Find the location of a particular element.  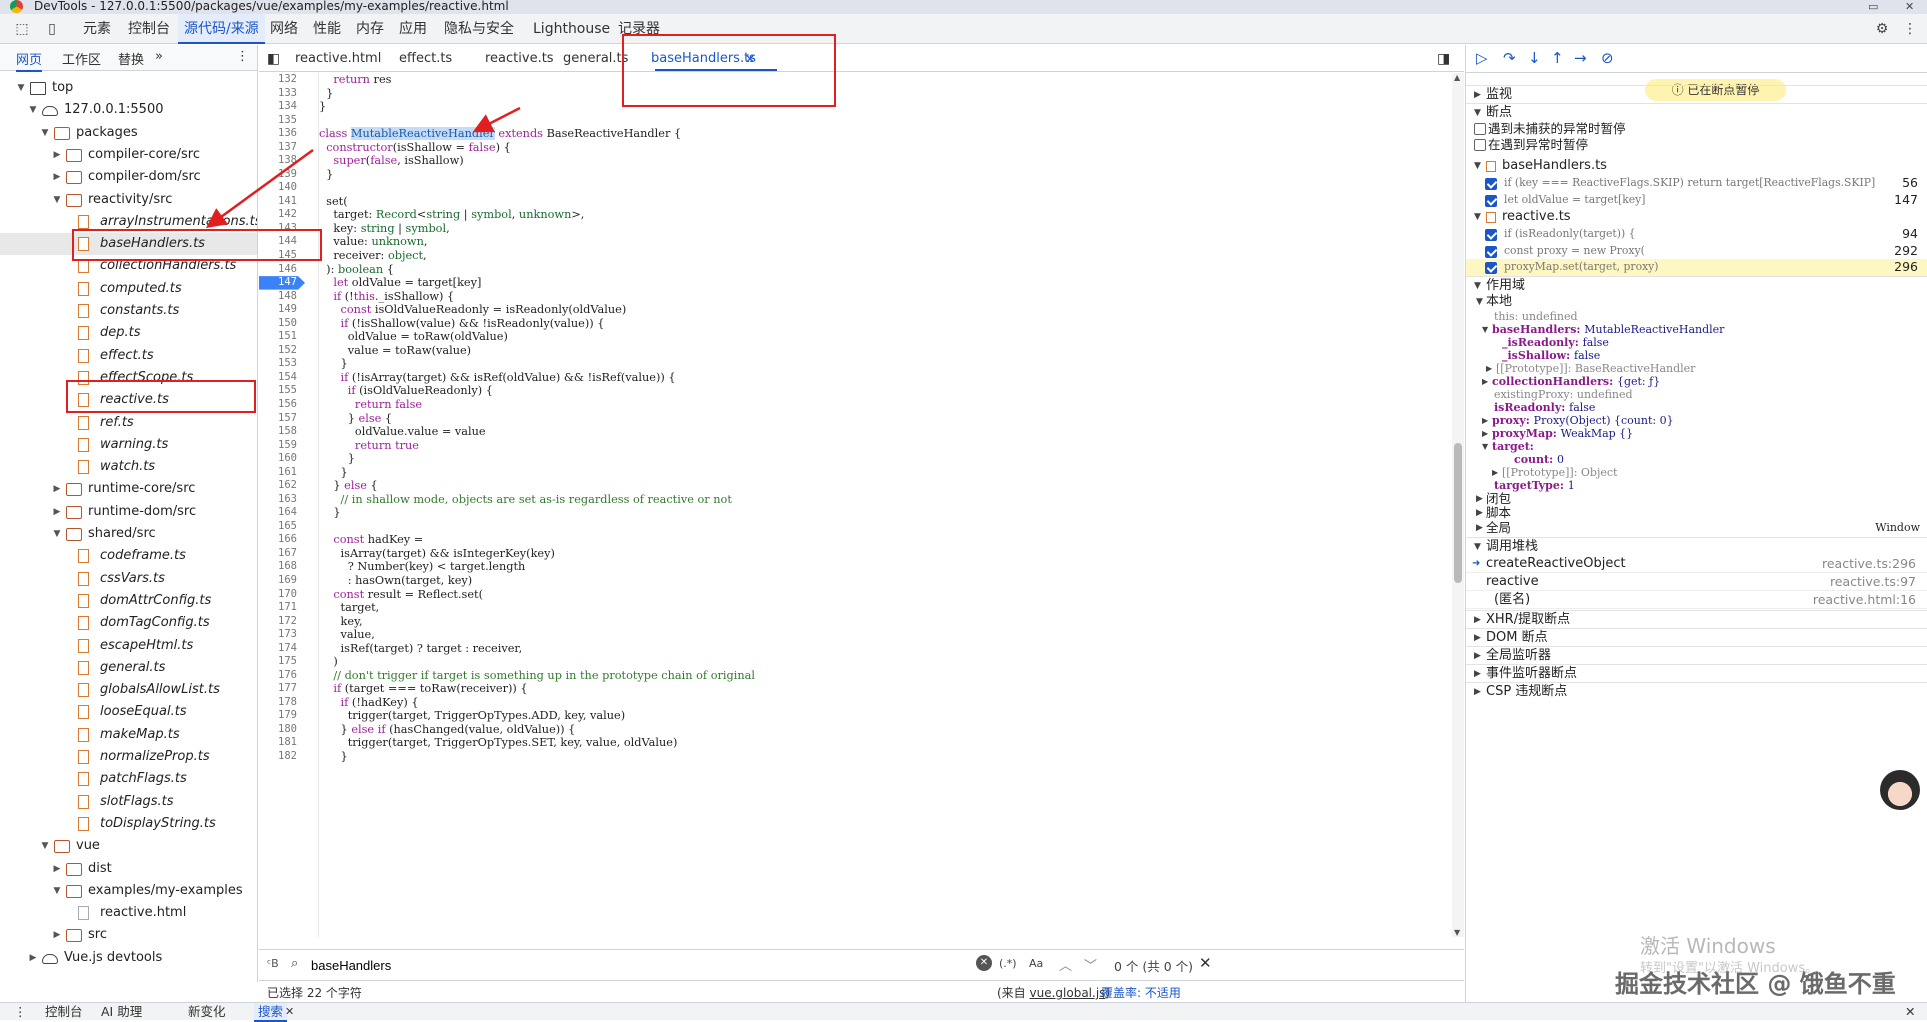

brand-watermark: 掘金技术社区 @ 饿鱼不重 is located at coordinates (1755, 984).